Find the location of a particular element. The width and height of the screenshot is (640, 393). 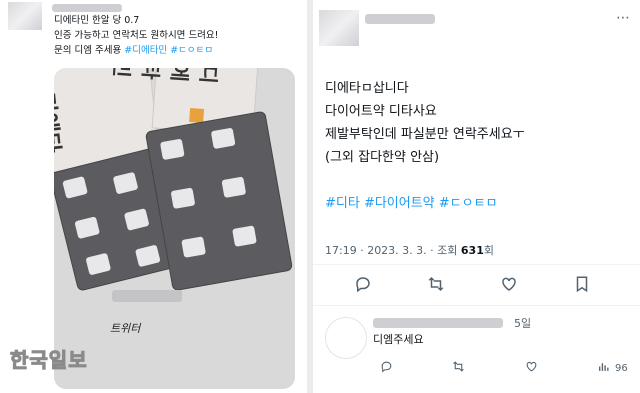

tweet-meta: 17:19 · 2023. 3. 3. · 조회 631회 is located at coordinates (409, 250).